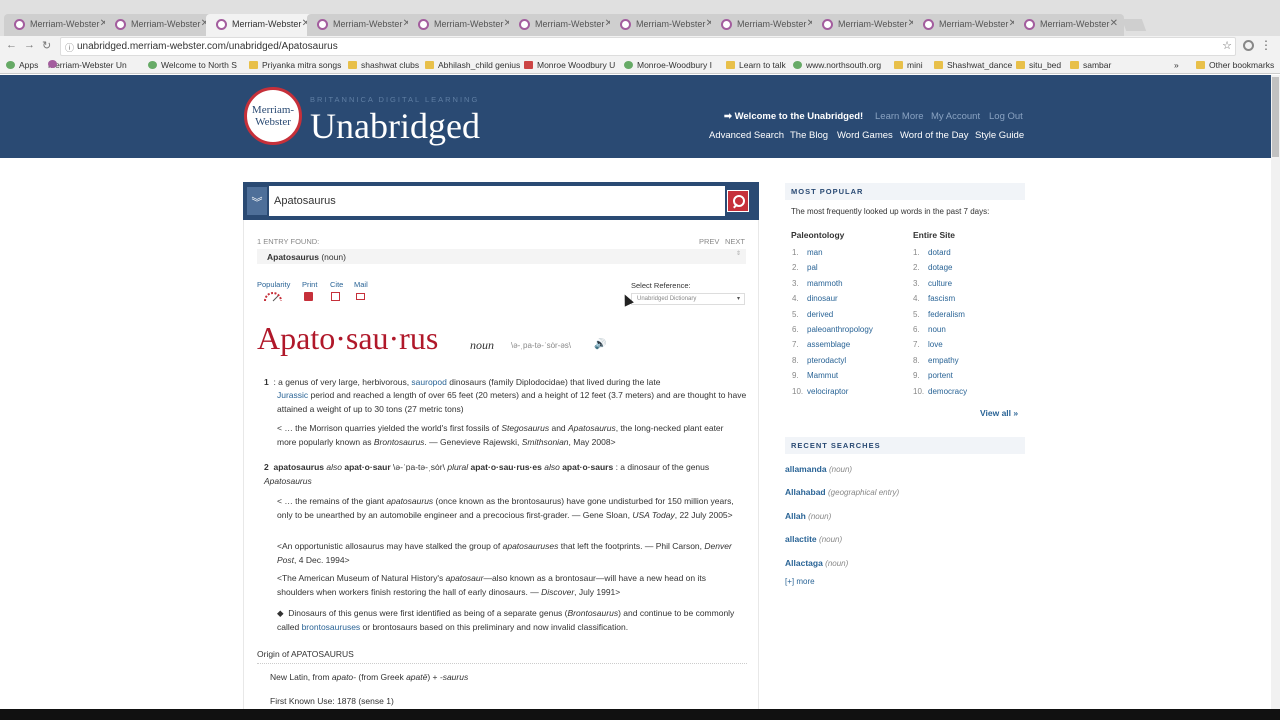  I want to click on popular-word-item: 1. man, so click(807, 252).